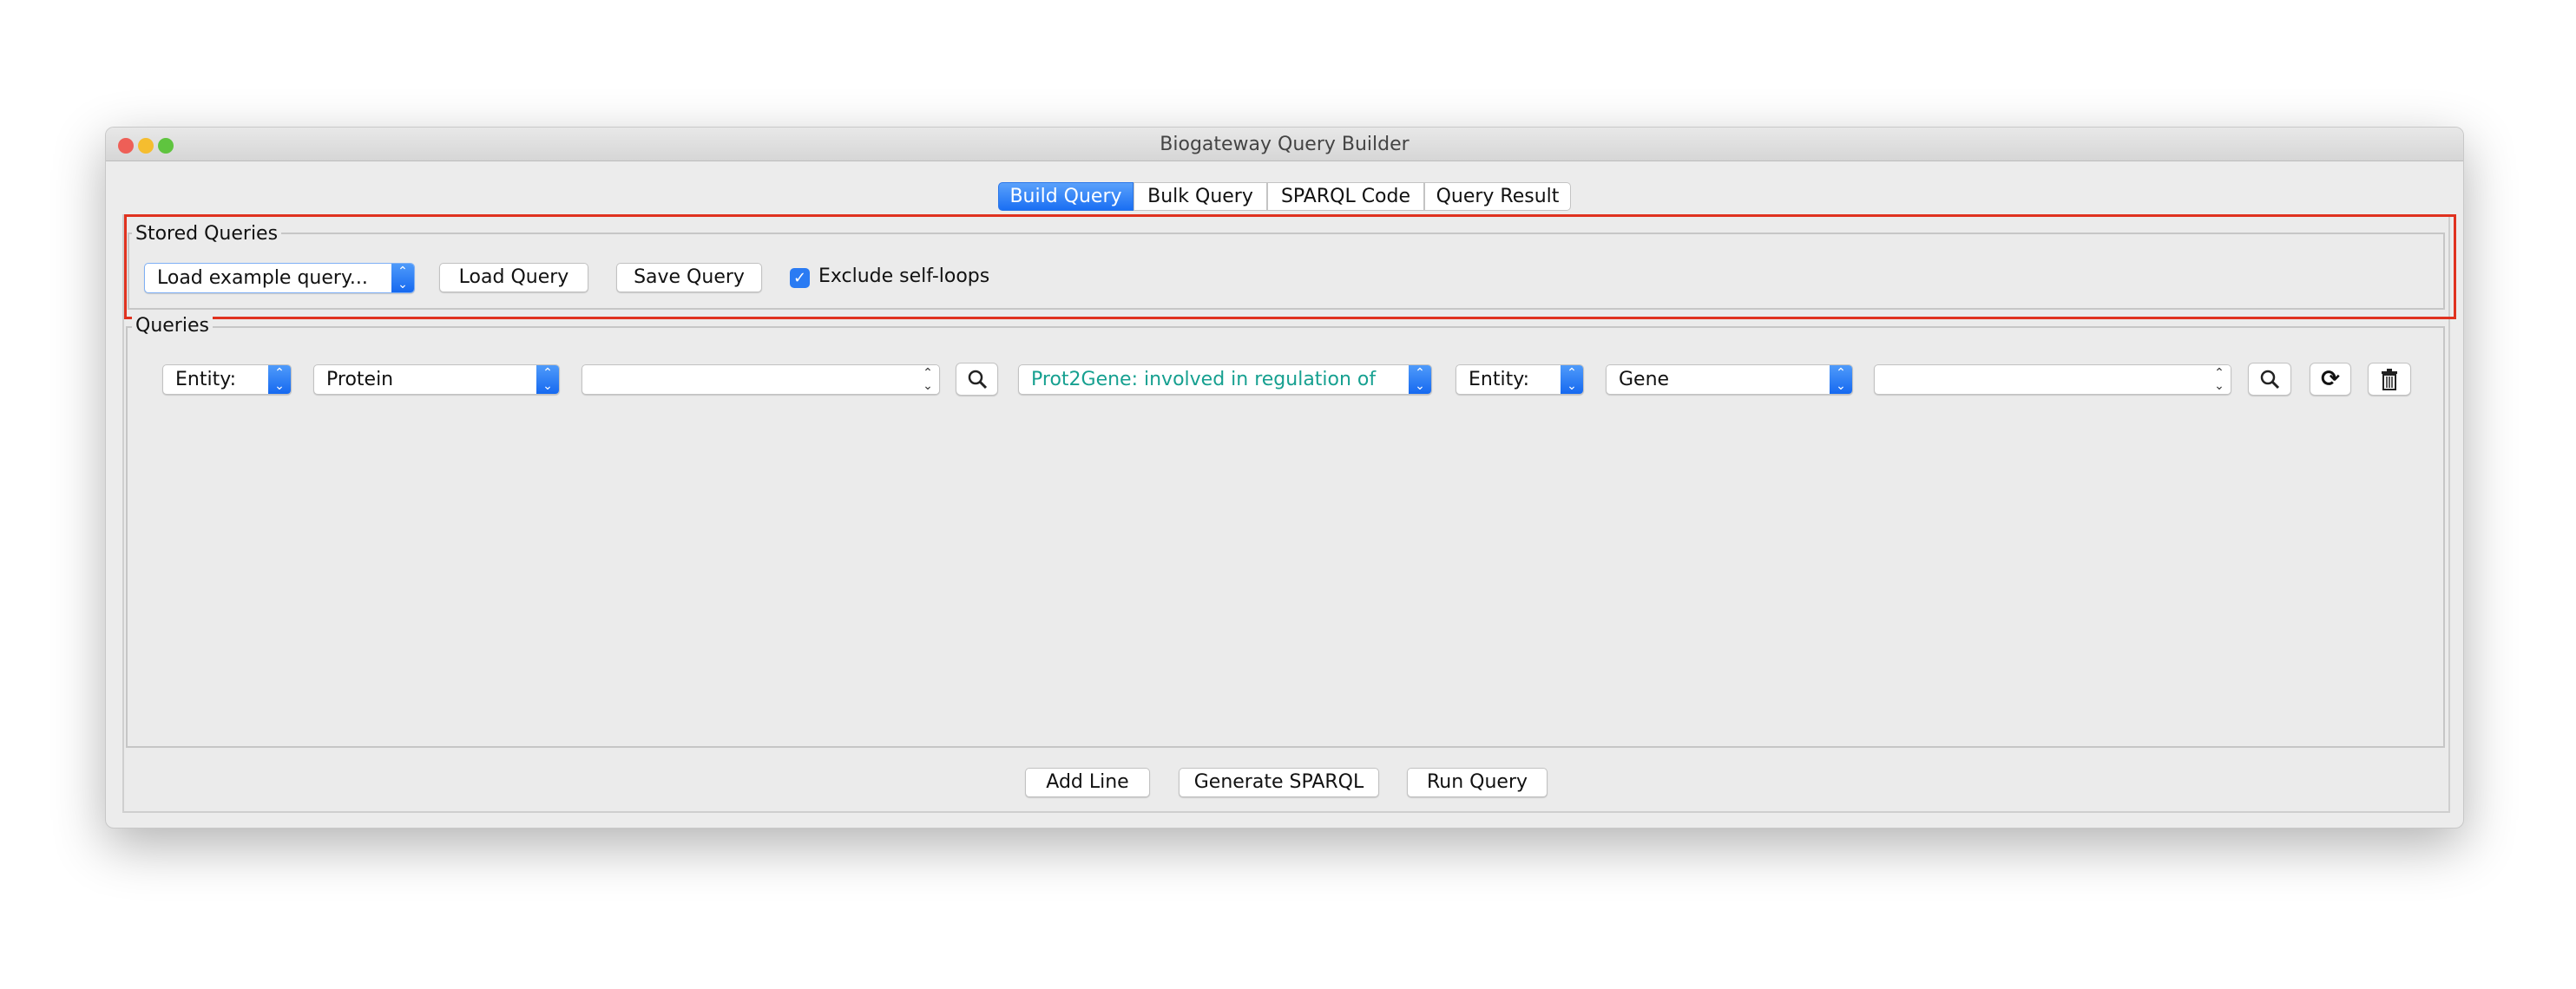 Image resolution: width=2576 pixels, height=989 pixels. I want to click on tab-sparql-code: SPARQL Code, so click(1345, 196).